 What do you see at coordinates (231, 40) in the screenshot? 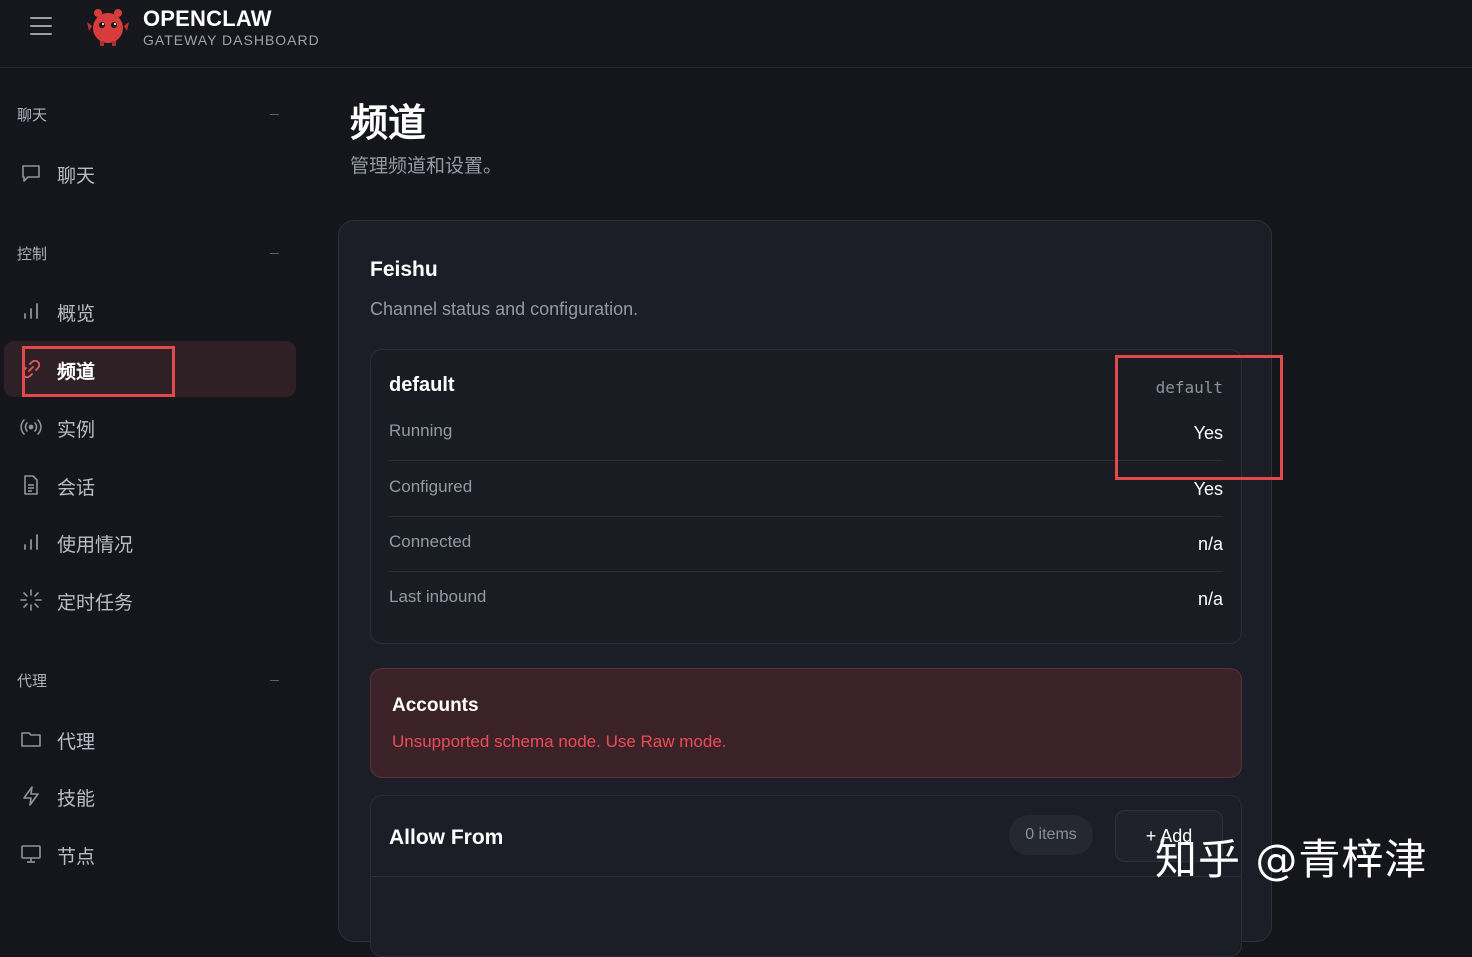
I see `brand-subtitle: GATEWAY DASHBOARD` at bounding box center [231, 40].